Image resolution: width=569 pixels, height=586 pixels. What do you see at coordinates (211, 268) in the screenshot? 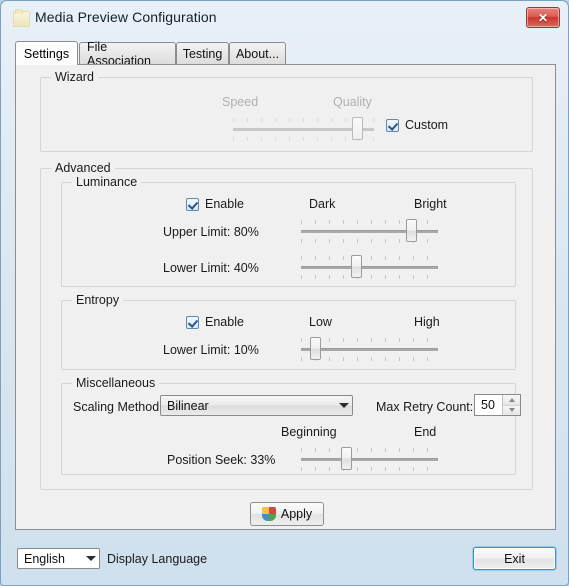
I see `luminance-lower-limit-label: Lower Limit: 40%` at bounding box center [211, 268].